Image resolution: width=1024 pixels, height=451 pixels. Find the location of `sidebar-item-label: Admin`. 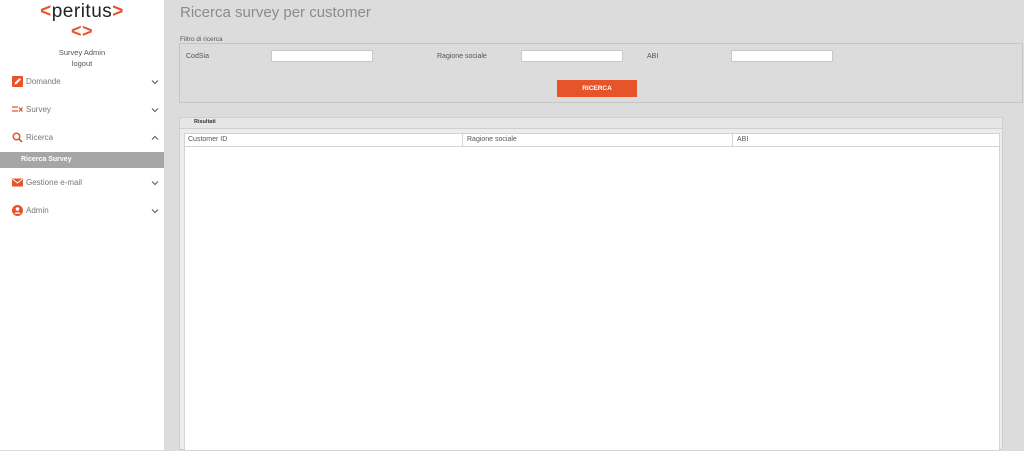

sidebar-item-label: Admin is located at coordinates (37, 210).